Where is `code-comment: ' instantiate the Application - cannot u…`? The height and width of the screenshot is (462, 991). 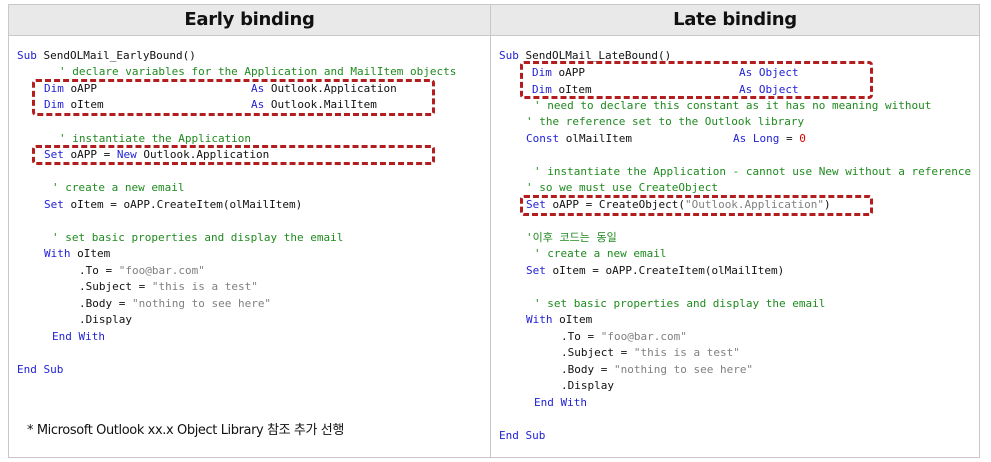
code-comment: ' instantiate the Application - cannot u… is located at coordinates (753, 171).